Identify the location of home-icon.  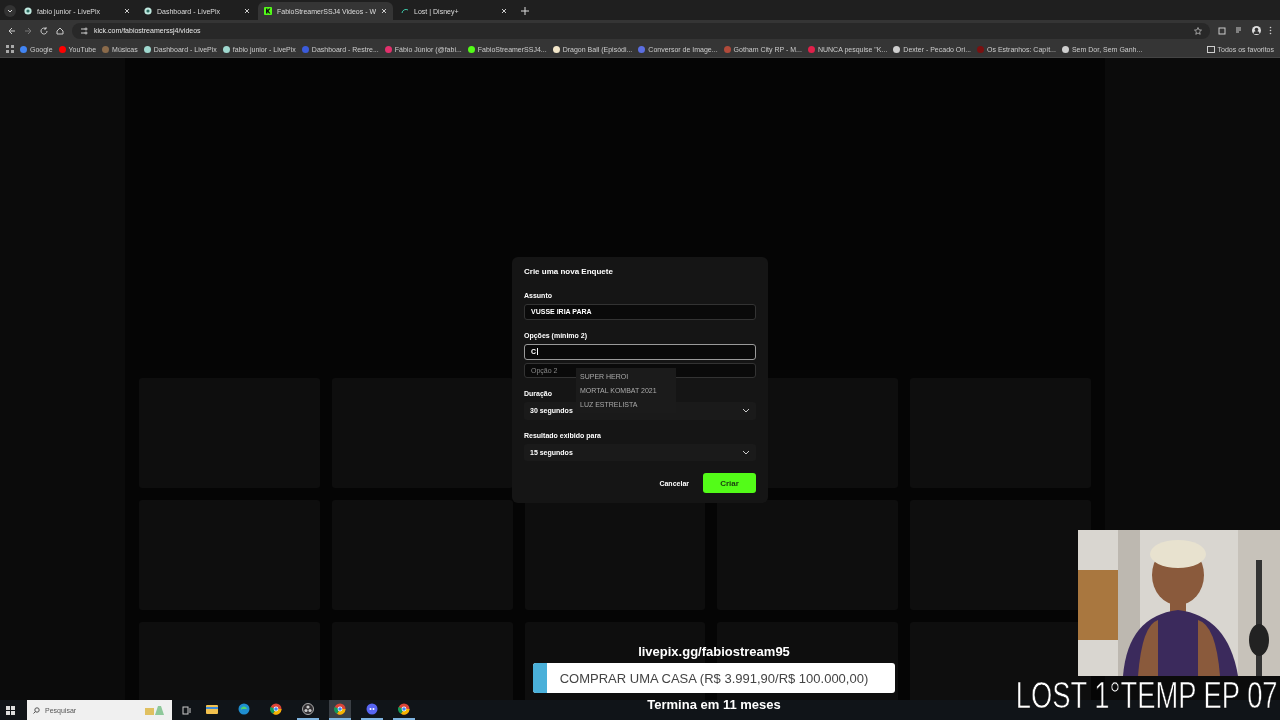
(60, 30).